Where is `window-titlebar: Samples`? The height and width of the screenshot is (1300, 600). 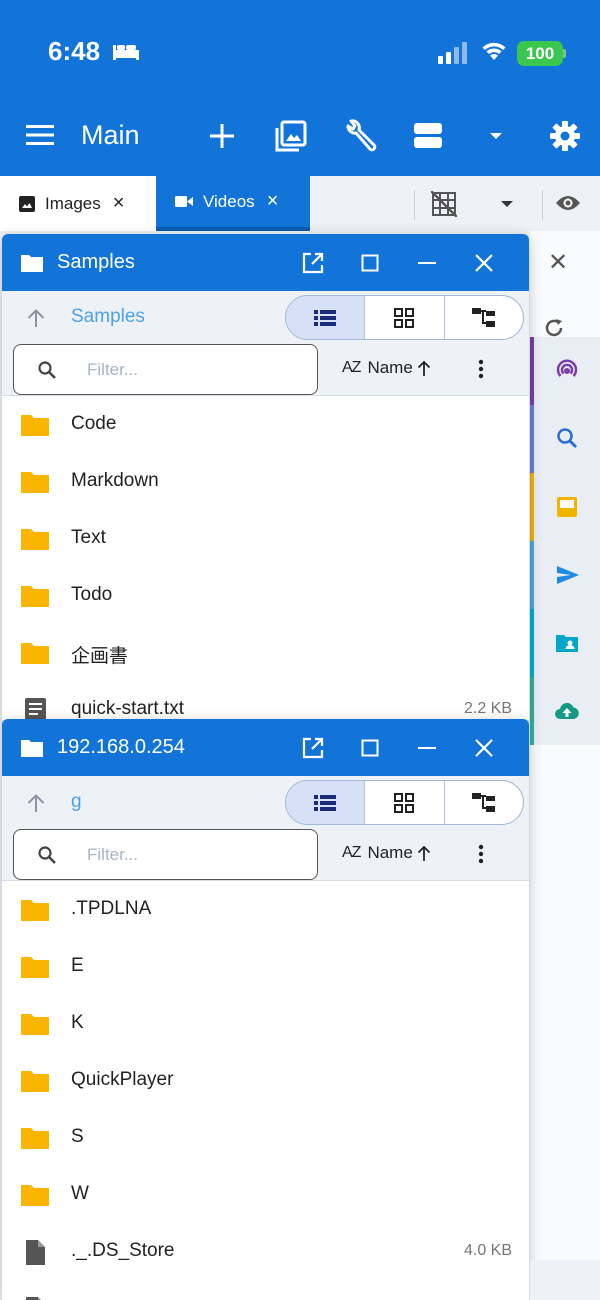 window-titlebar: Samples is located at coordinates (265, 262).